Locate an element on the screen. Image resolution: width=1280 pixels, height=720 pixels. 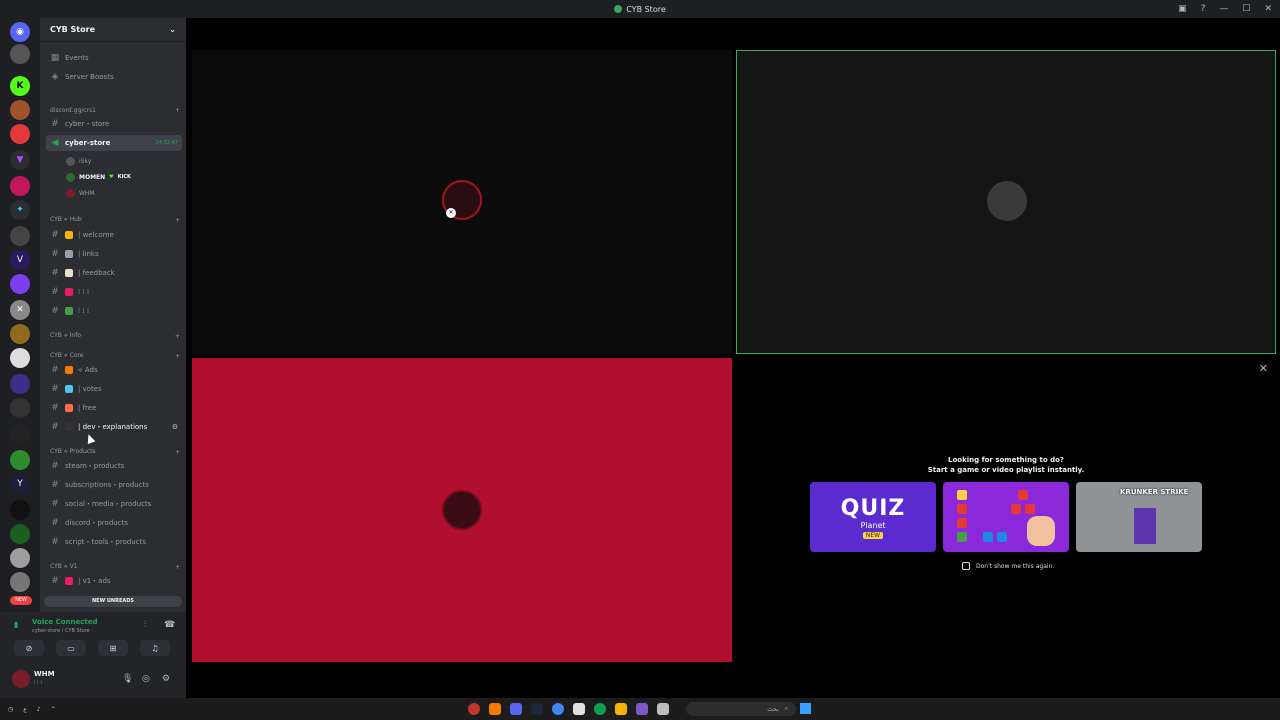
noise-suppression-icon: ⫶ is located at coordinates (145, 625).